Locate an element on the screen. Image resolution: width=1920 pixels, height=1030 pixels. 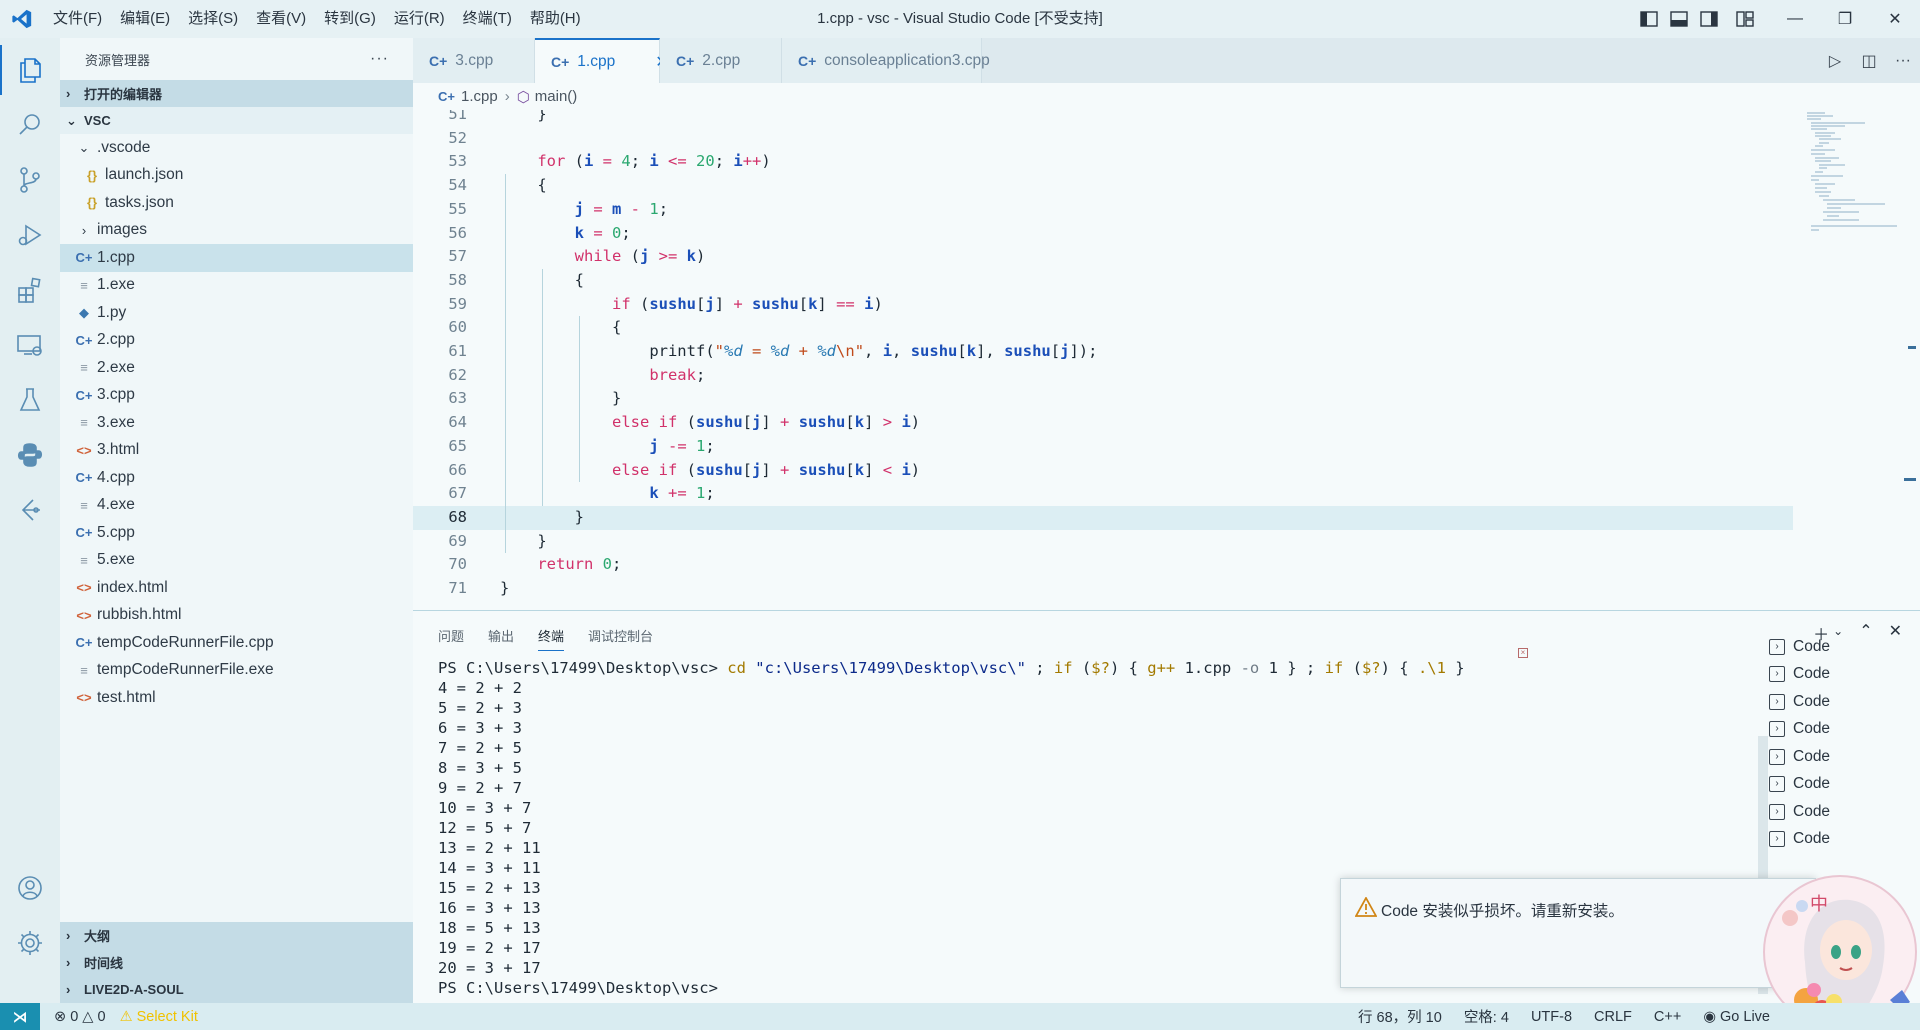
tree-item: C+ 5.cpp is located at coordinates (236, 533).